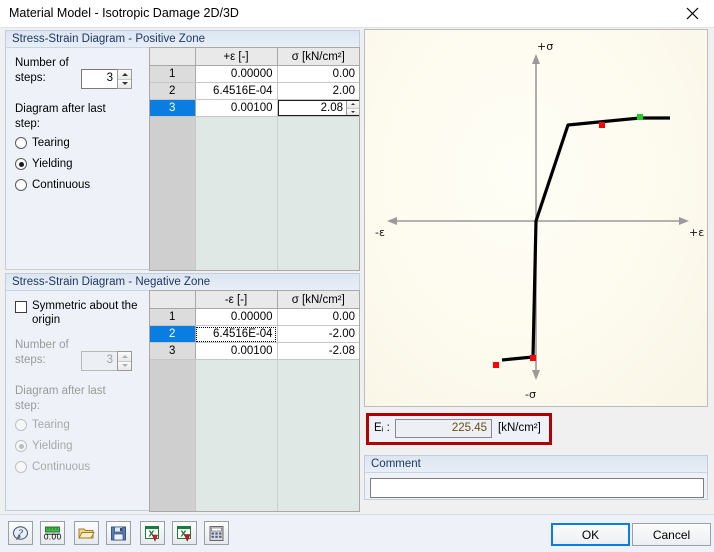 The image size is (714, 552). I want to click on negative-diagram-label-line1: Diagram after last, so click(60, 391).